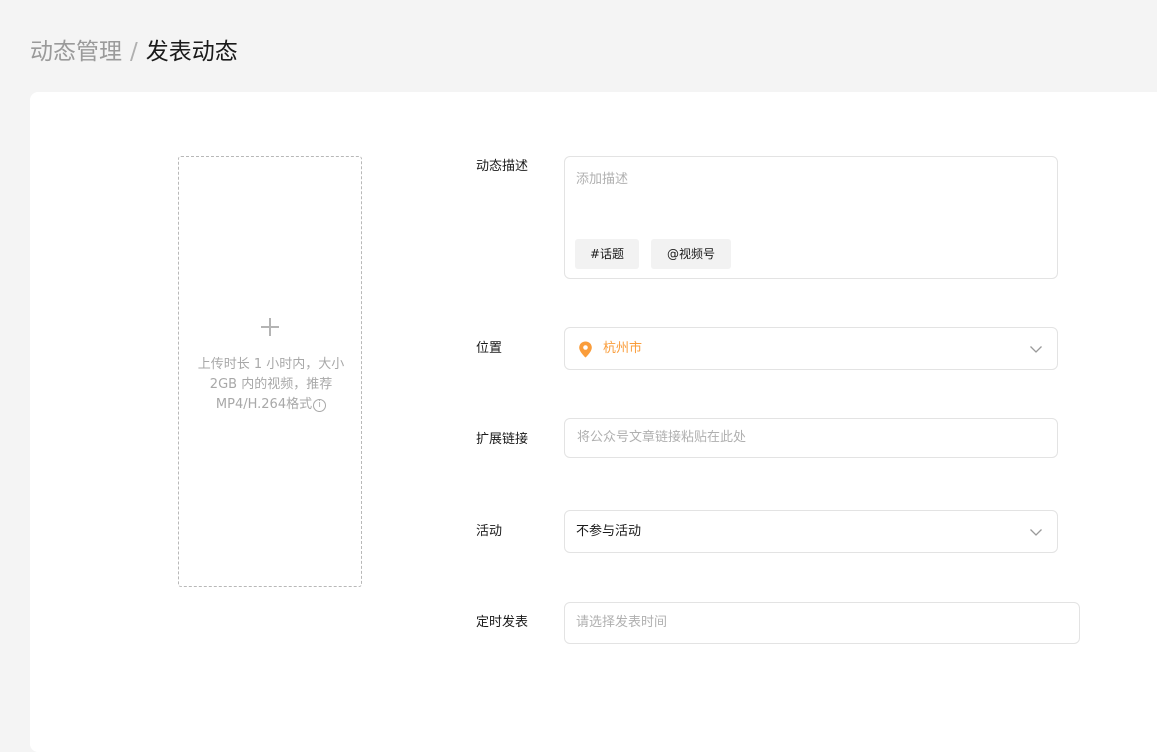 The width and height of the screenshot is (1157, 752). What do you see at coordinates (691, 254) in the screenshot?
I see `mention-channel-button: @视频号` at bounding box center [691, 254].